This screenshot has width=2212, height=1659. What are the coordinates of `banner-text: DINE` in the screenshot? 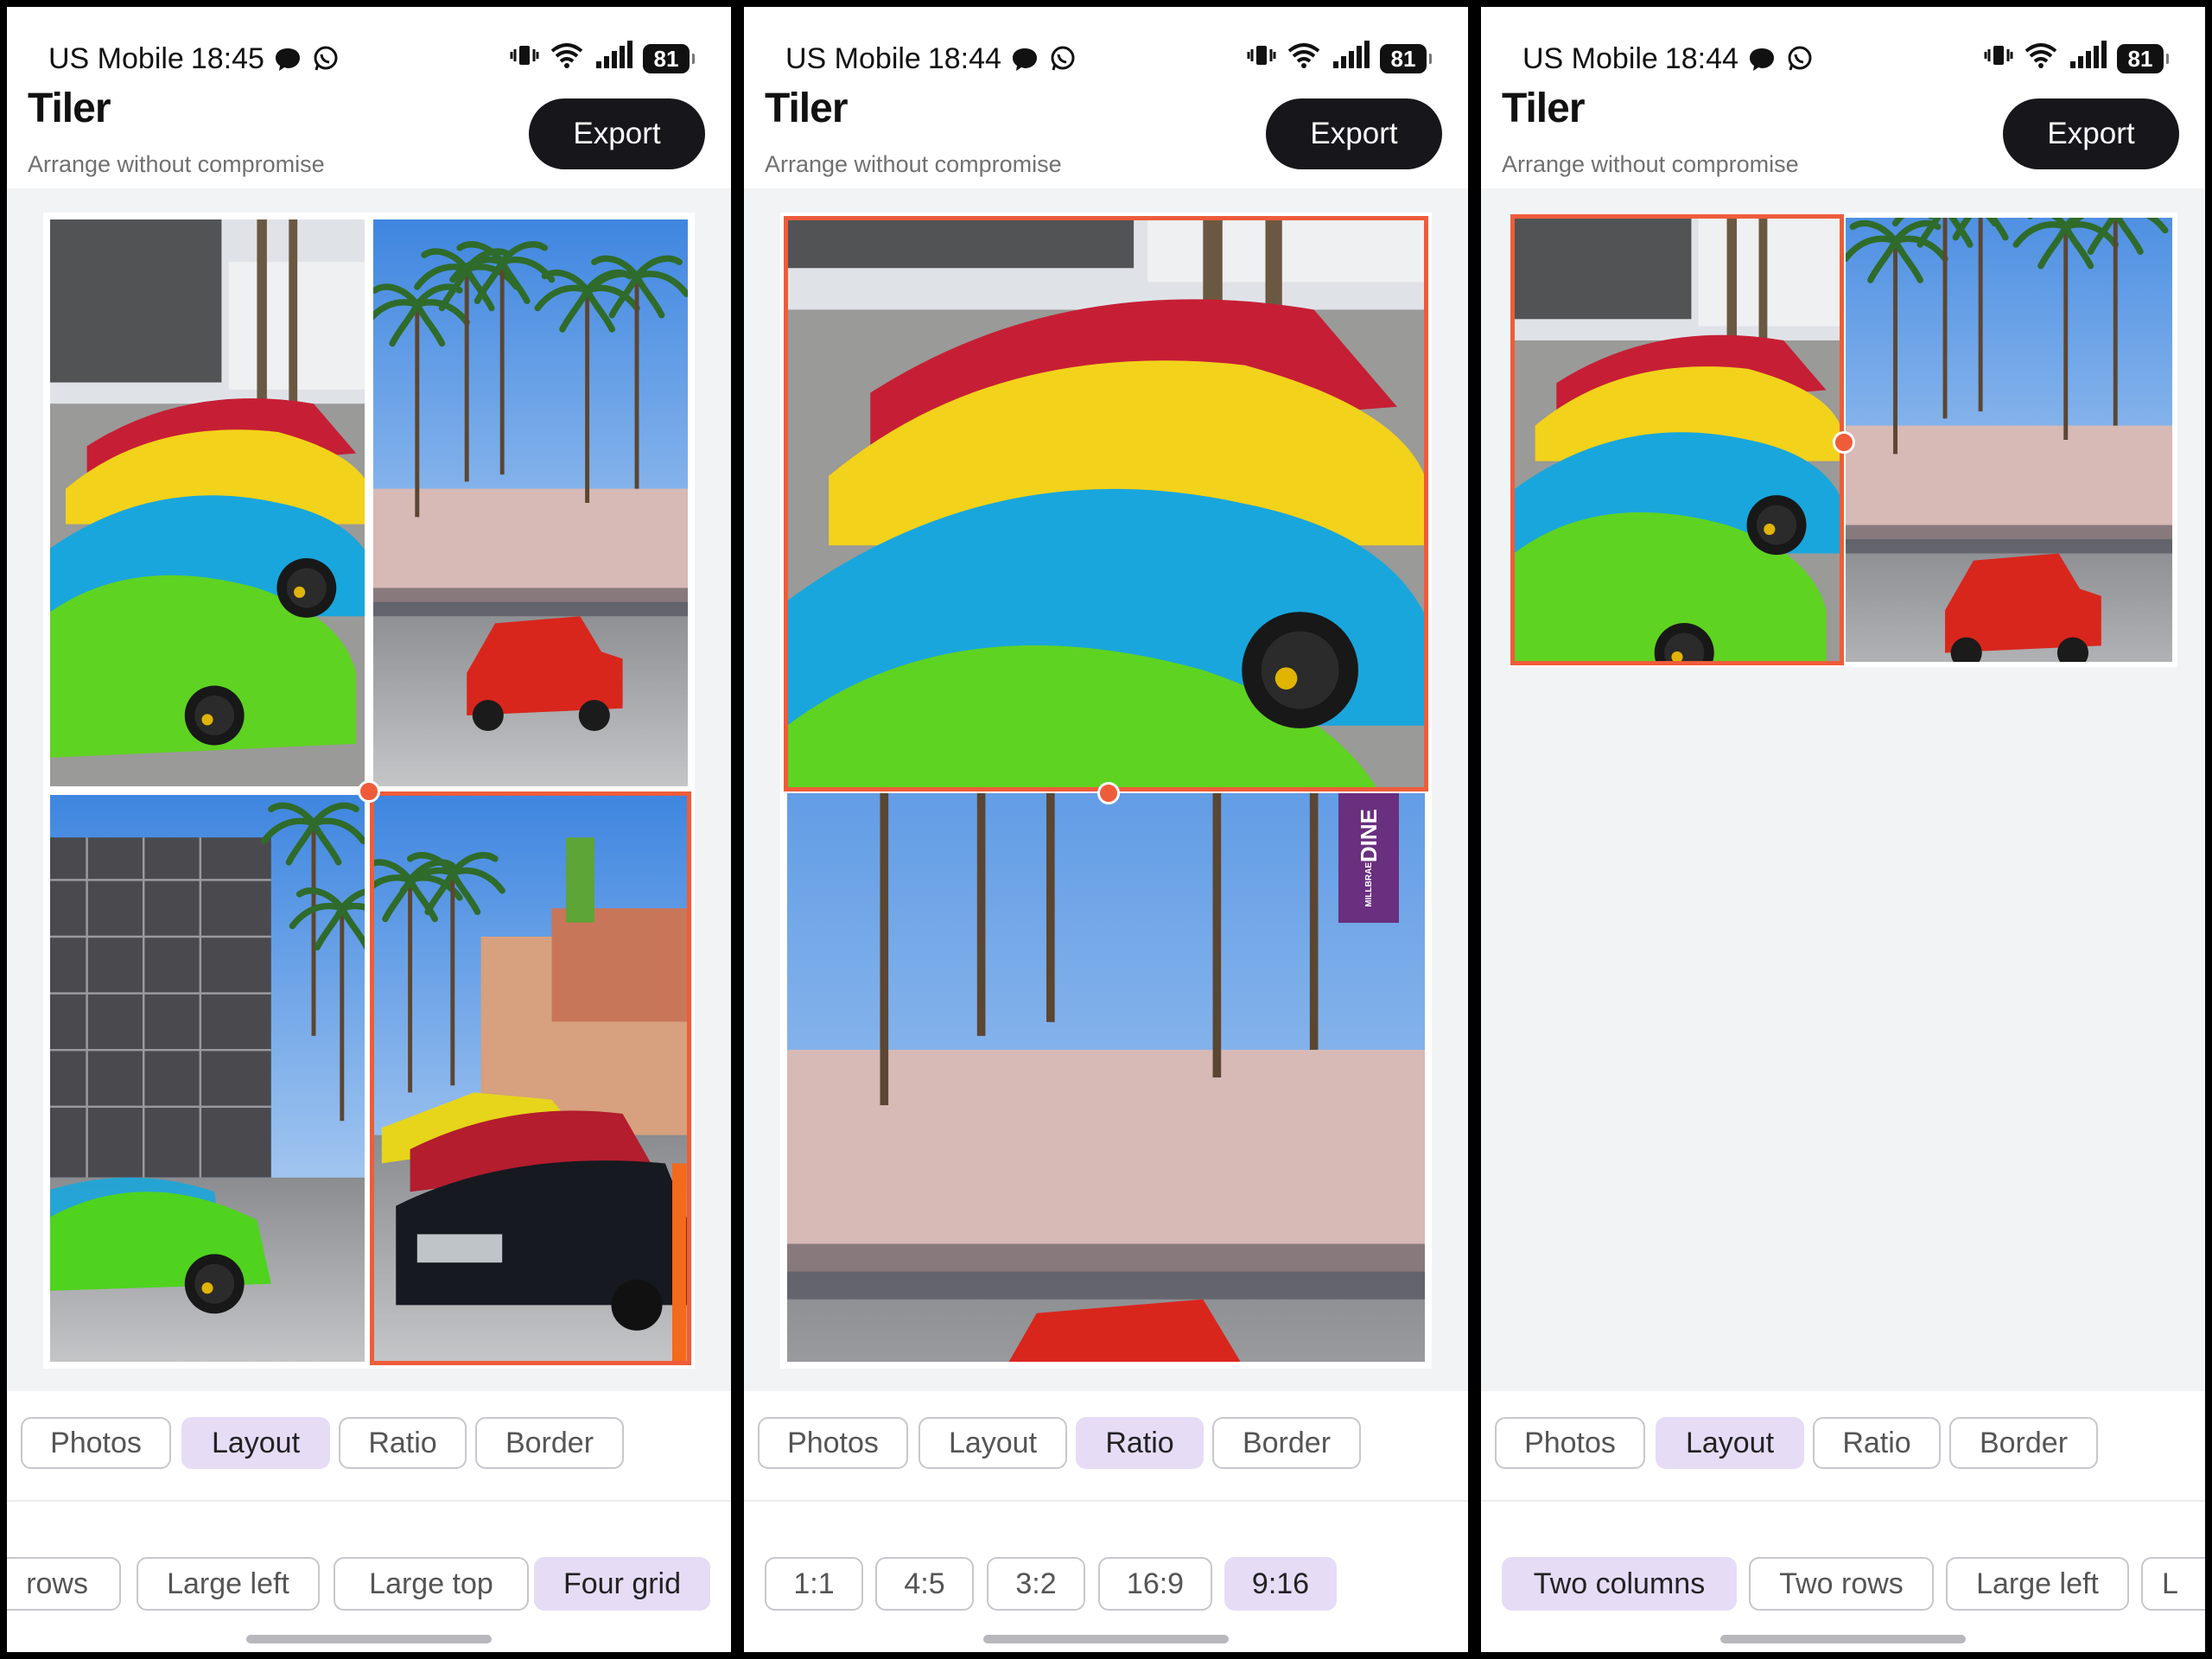 It's located at (1368, 836).